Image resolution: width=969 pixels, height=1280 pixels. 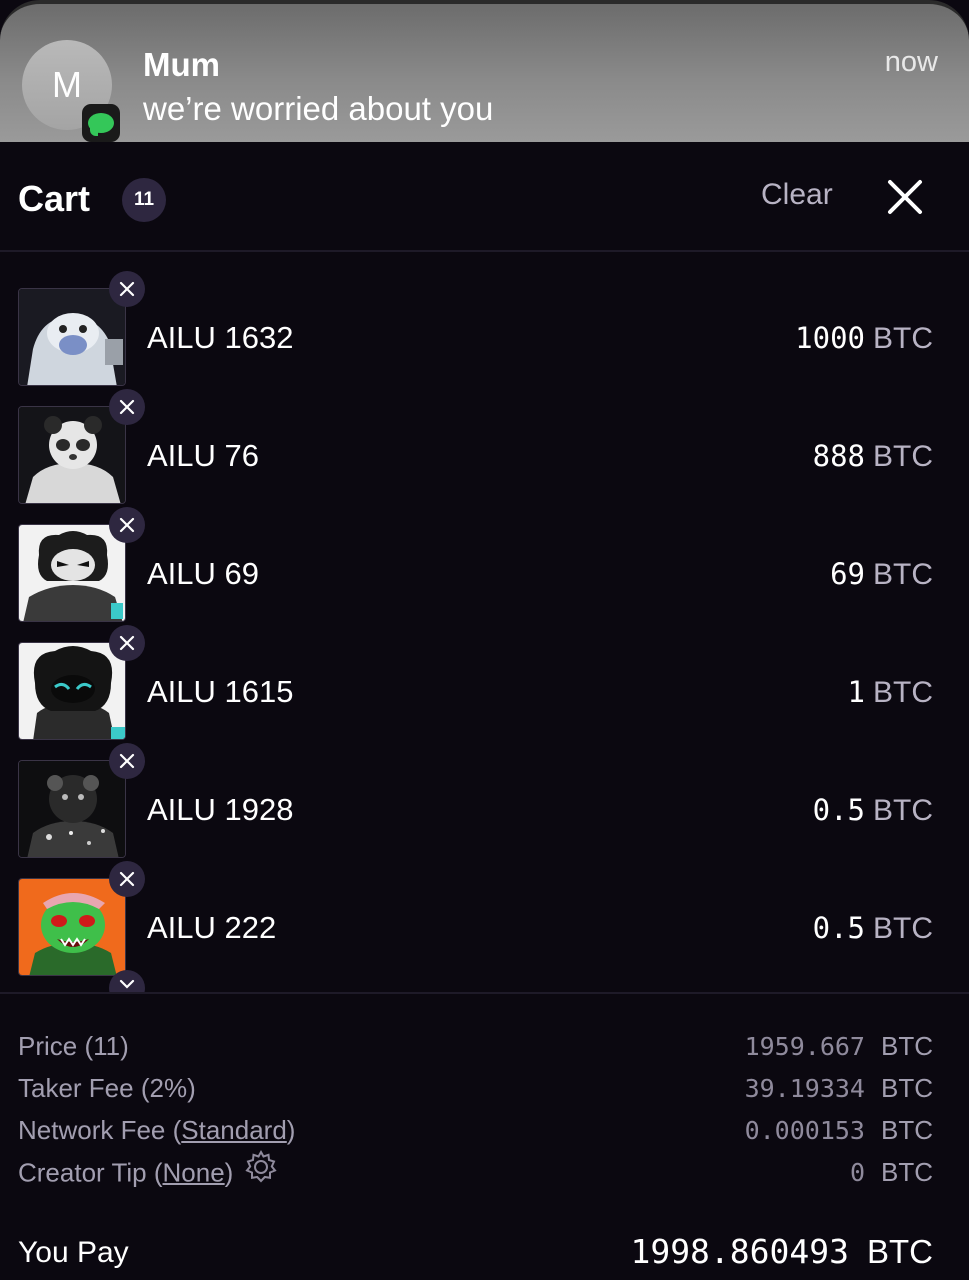 I want to click on item-name: AILU 1632, so click(x=220, y=337).